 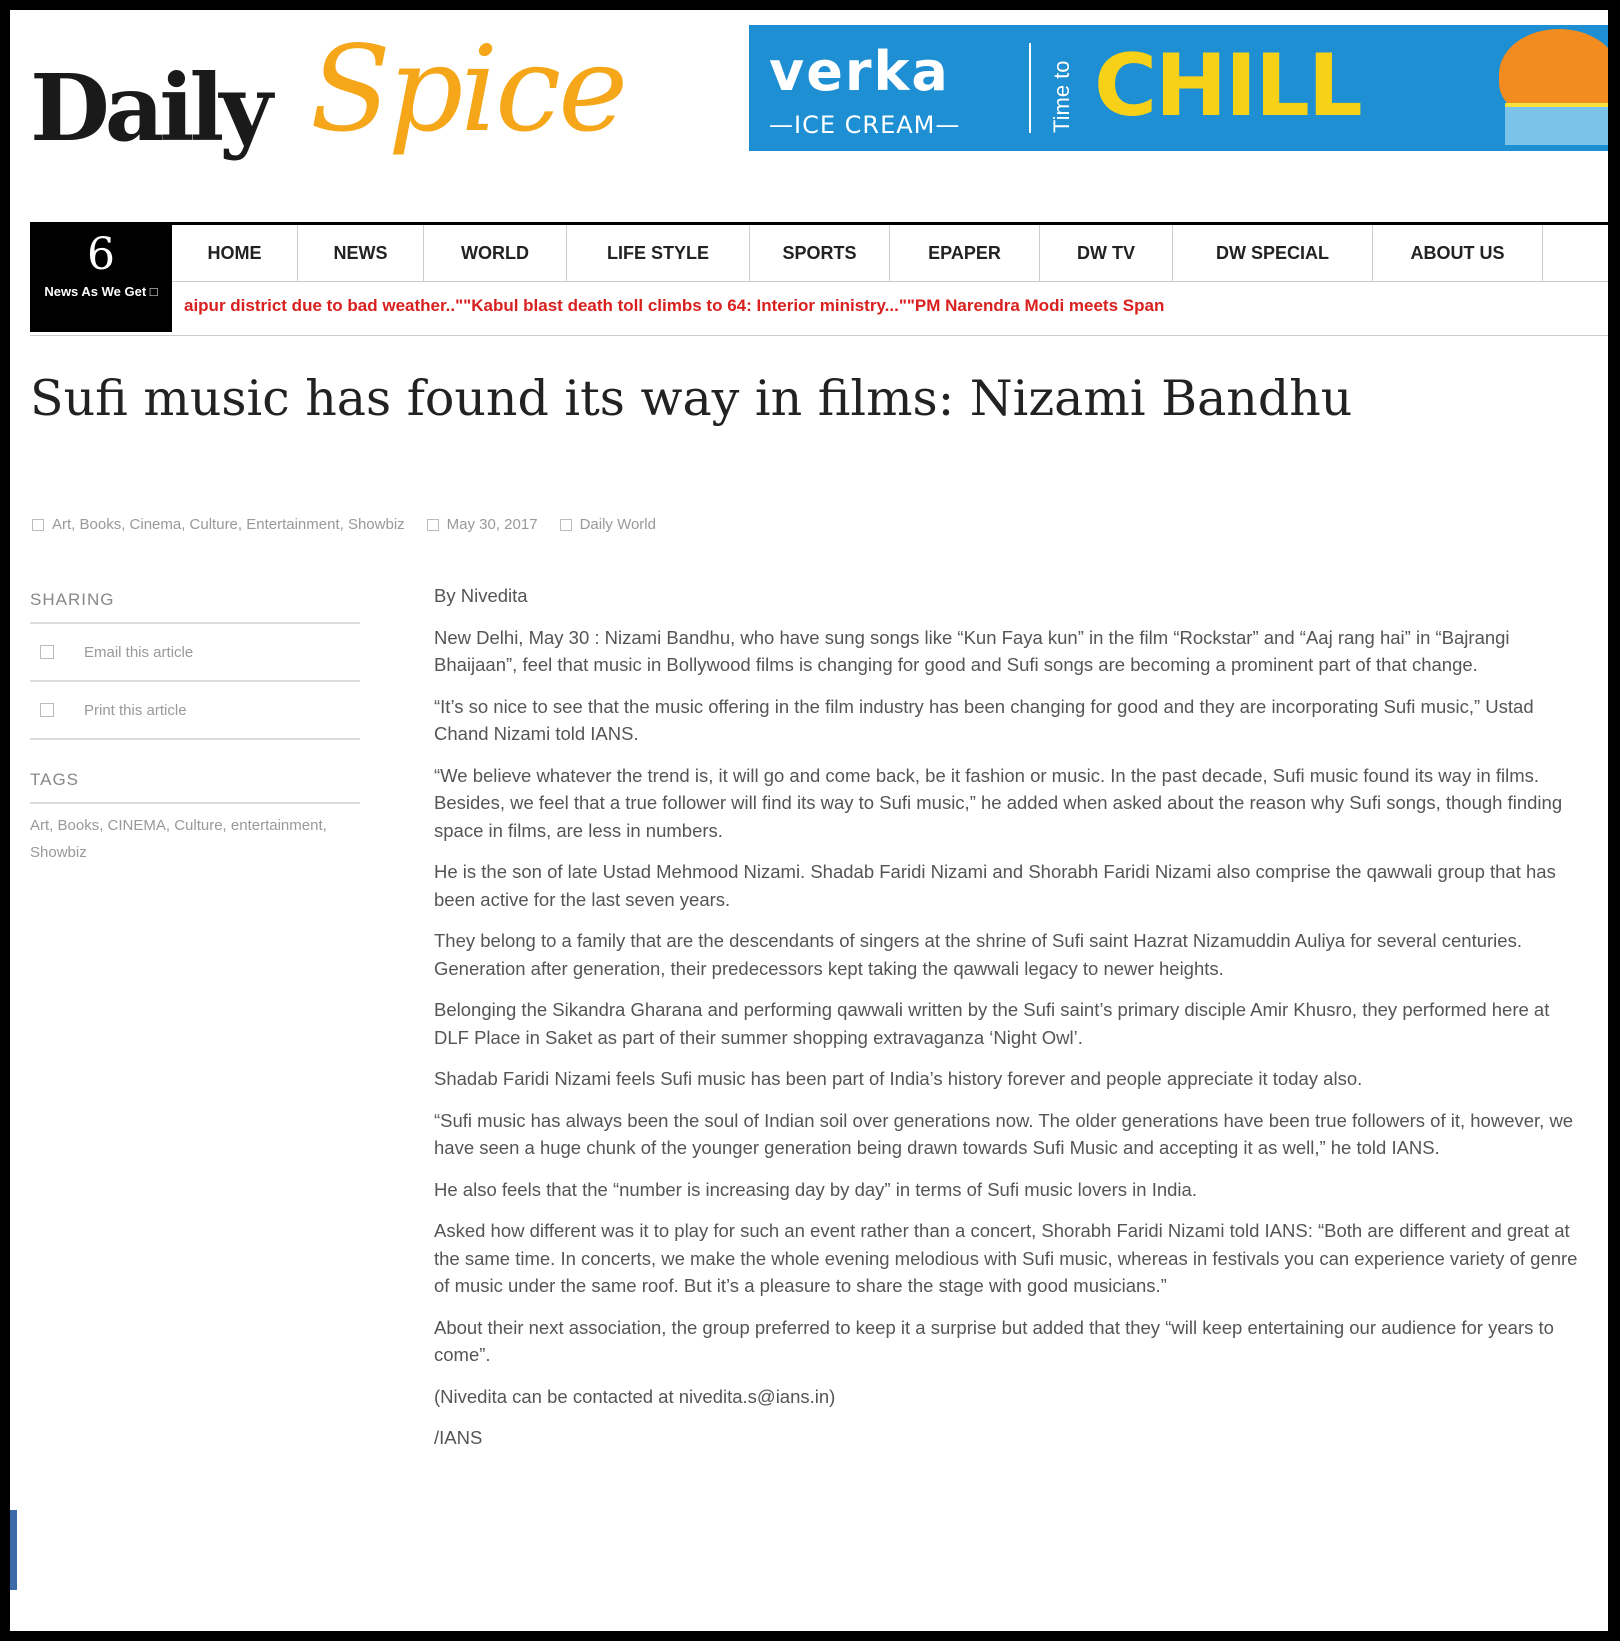 I want to click on nav-news: NEWS, so click(x=361, y=253).